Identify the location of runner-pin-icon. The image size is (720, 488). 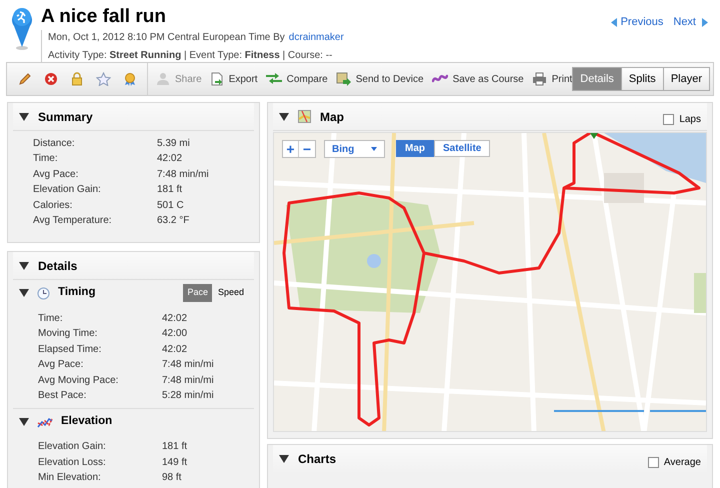
(22, 28).